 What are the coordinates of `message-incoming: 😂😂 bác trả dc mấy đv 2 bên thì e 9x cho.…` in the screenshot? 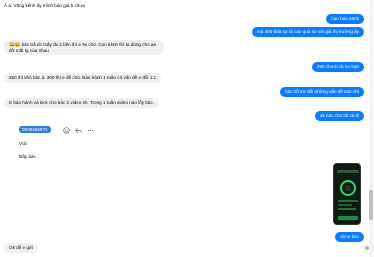 It's located at (84, 48).